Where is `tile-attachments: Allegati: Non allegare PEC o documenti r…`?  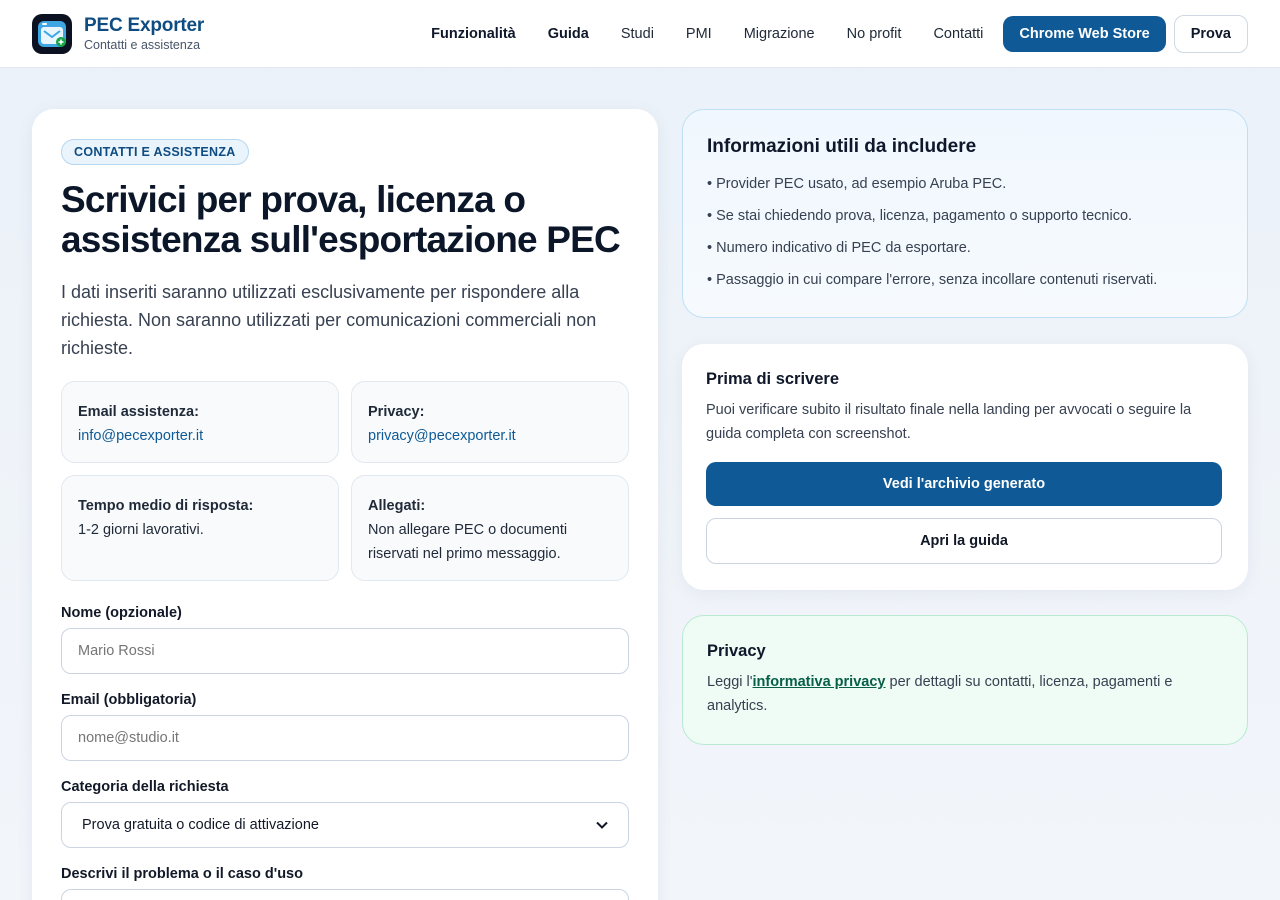 tile-attachments: Allegati: Non allegare PEC o documenti r… is located at coordinates (490, 528).